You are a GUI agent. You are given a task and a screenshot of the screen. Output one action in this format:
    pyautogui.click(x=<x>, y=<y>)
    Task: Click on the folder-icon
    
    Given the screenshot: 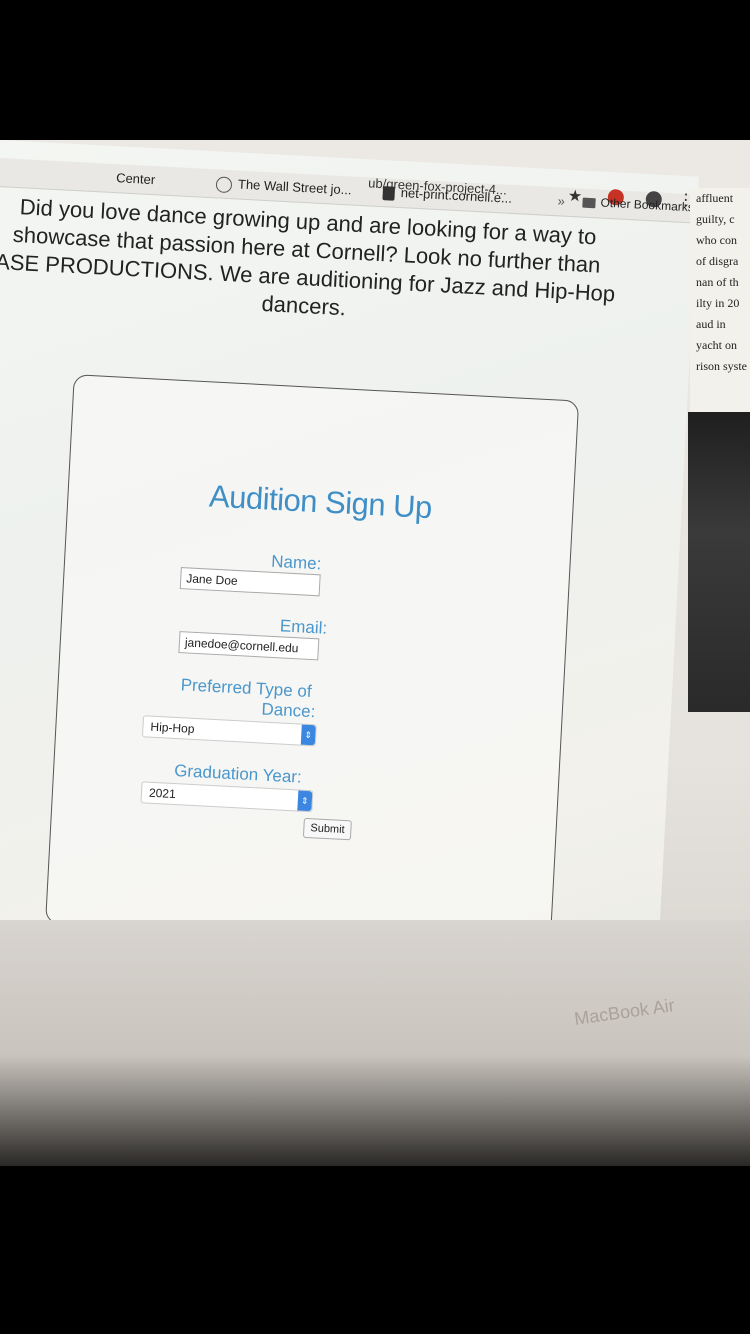 What is the action you would take?
    pyautogui.click(x=589, y=203)
    